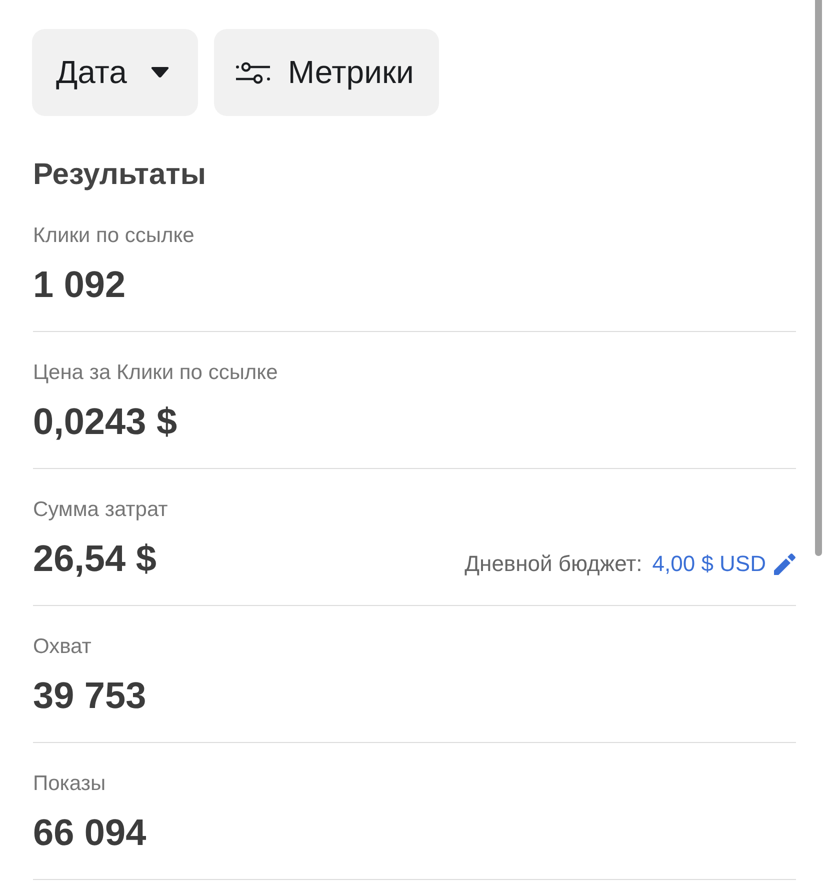 The image size is (828, 886). I want to click on metric-value: 26,54 $, so click(94, 559).